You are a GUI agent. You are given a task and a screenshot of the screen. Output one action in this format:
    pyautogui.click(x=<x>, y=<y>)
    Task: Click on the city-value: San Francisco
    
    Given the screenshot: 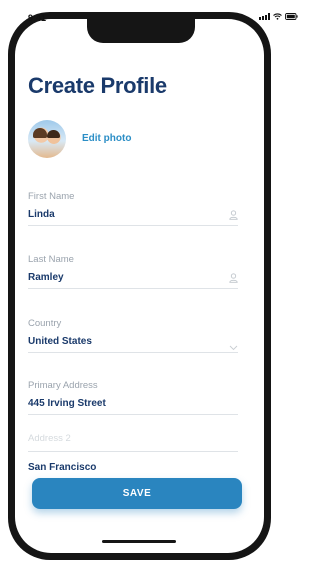 What is the action you would take?
    pyautogui.click(x=62, y=467)
    